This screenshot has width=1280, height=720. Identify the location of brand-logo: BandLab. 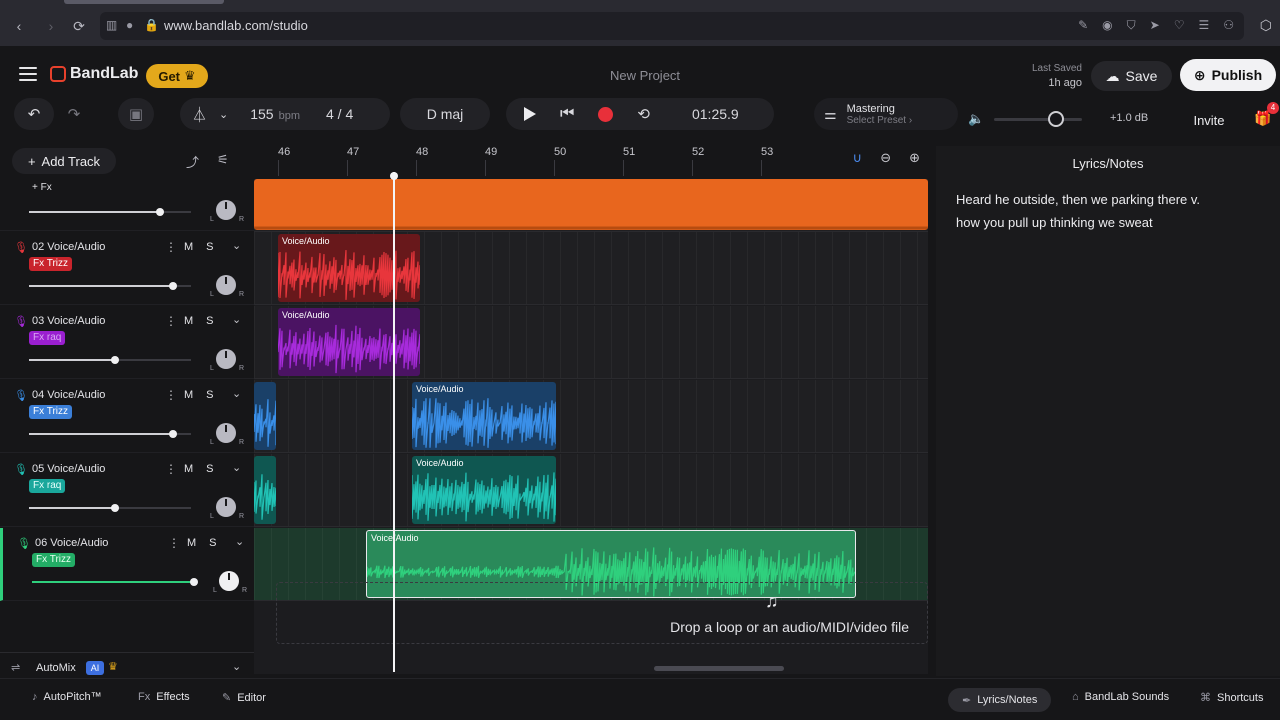
(94, 74).